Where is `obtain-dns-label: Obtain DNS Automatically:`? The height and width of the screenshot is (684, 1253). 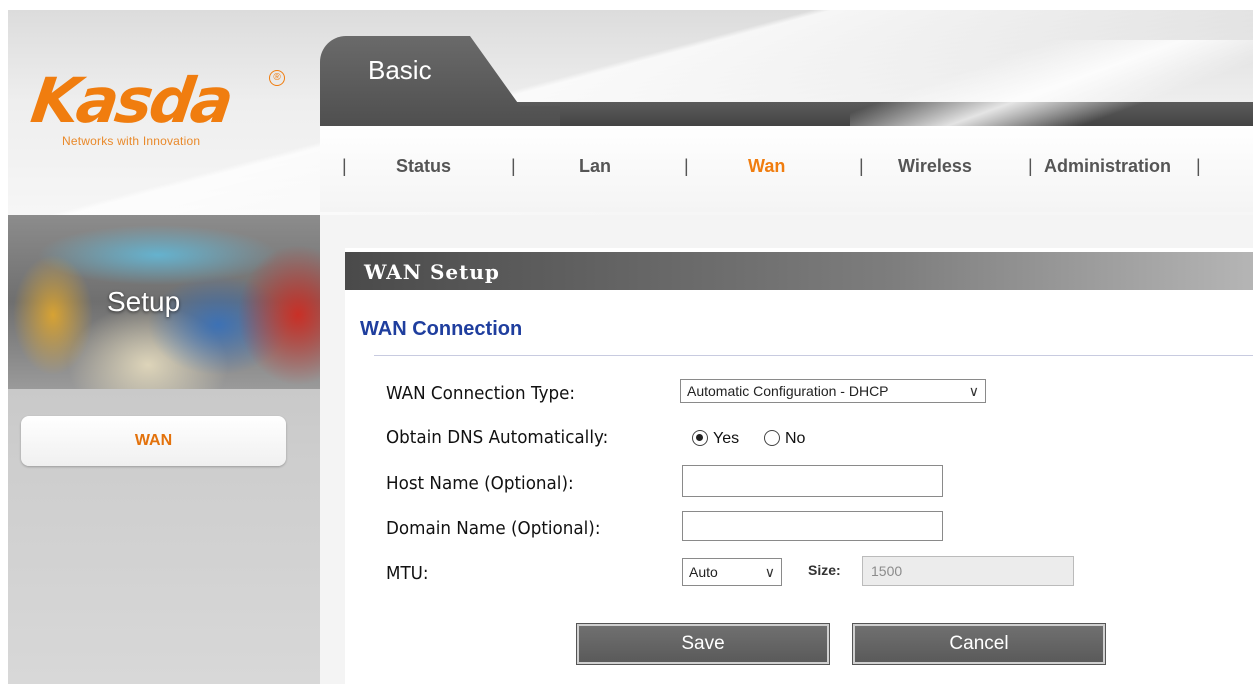 obtain-dns-label: Obtain DNS Automatically: is located at coordinates (497, 437).